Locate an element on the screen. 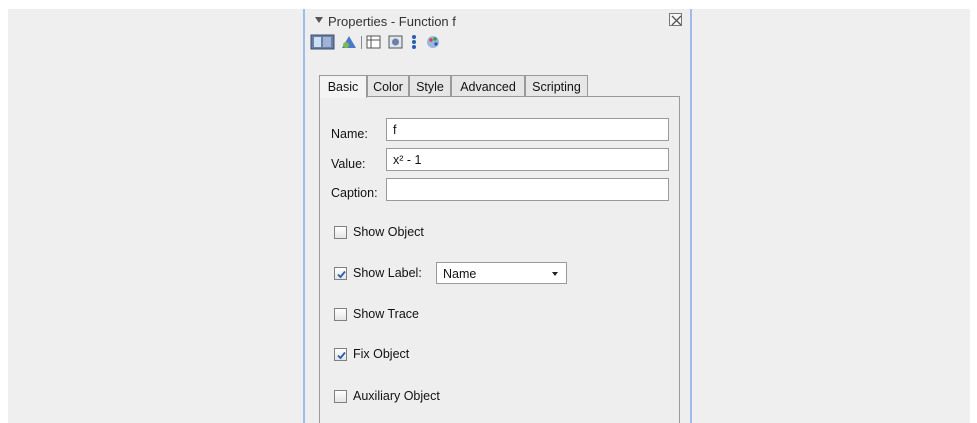 Image resolution: width=977 pixels, height=423 pixels. value-field: x² - 1 is located at coordinates (527, 159).